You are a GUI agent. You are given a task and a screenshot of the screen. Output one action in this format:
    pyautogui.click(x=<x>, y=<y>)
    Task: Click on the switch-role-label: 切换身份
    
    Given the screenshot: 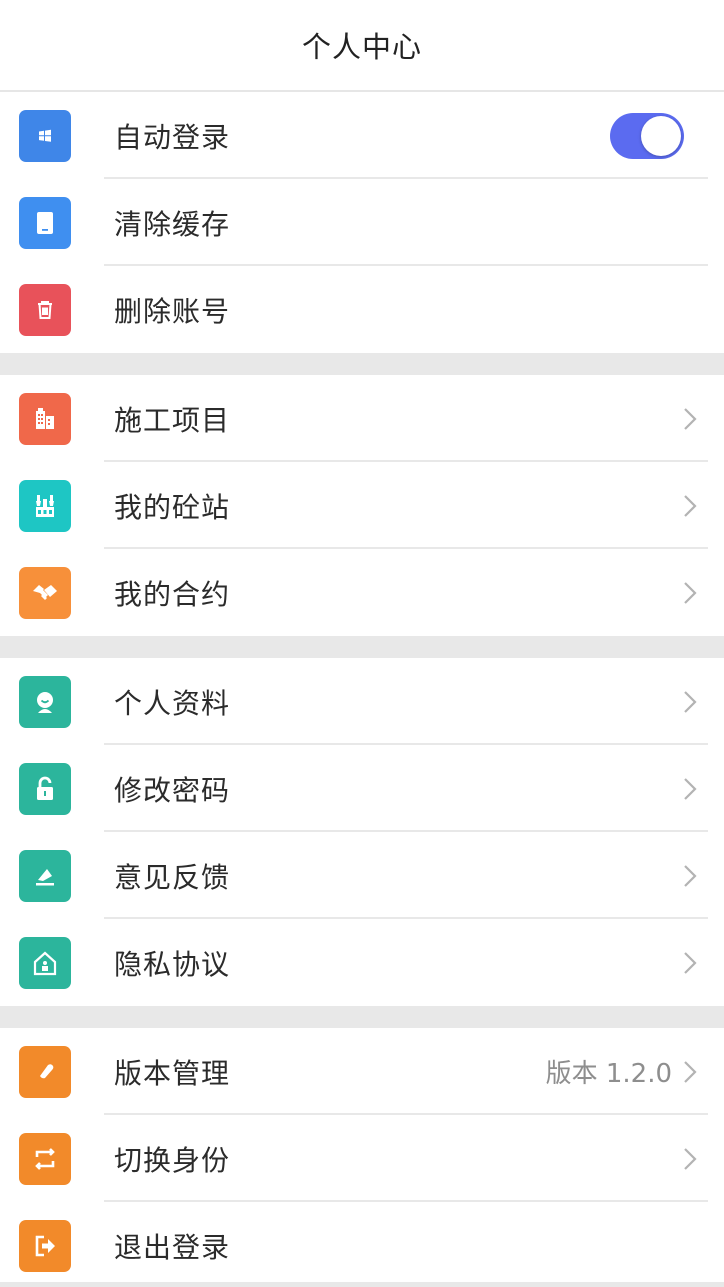 What is the action you would take?
    pyautogui.click(x=172, y=1160)
    